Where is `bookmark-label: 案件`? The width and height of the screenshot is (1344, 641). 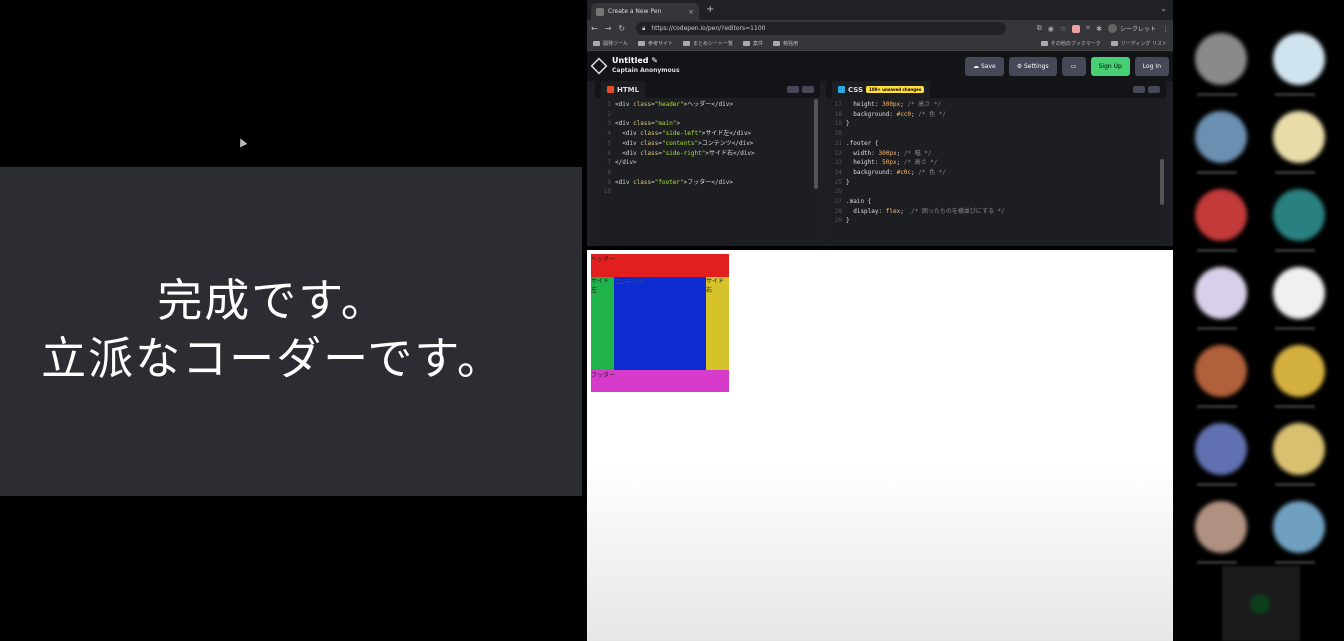
bookmark-label: 案件 is located at coordinates (758, 44).